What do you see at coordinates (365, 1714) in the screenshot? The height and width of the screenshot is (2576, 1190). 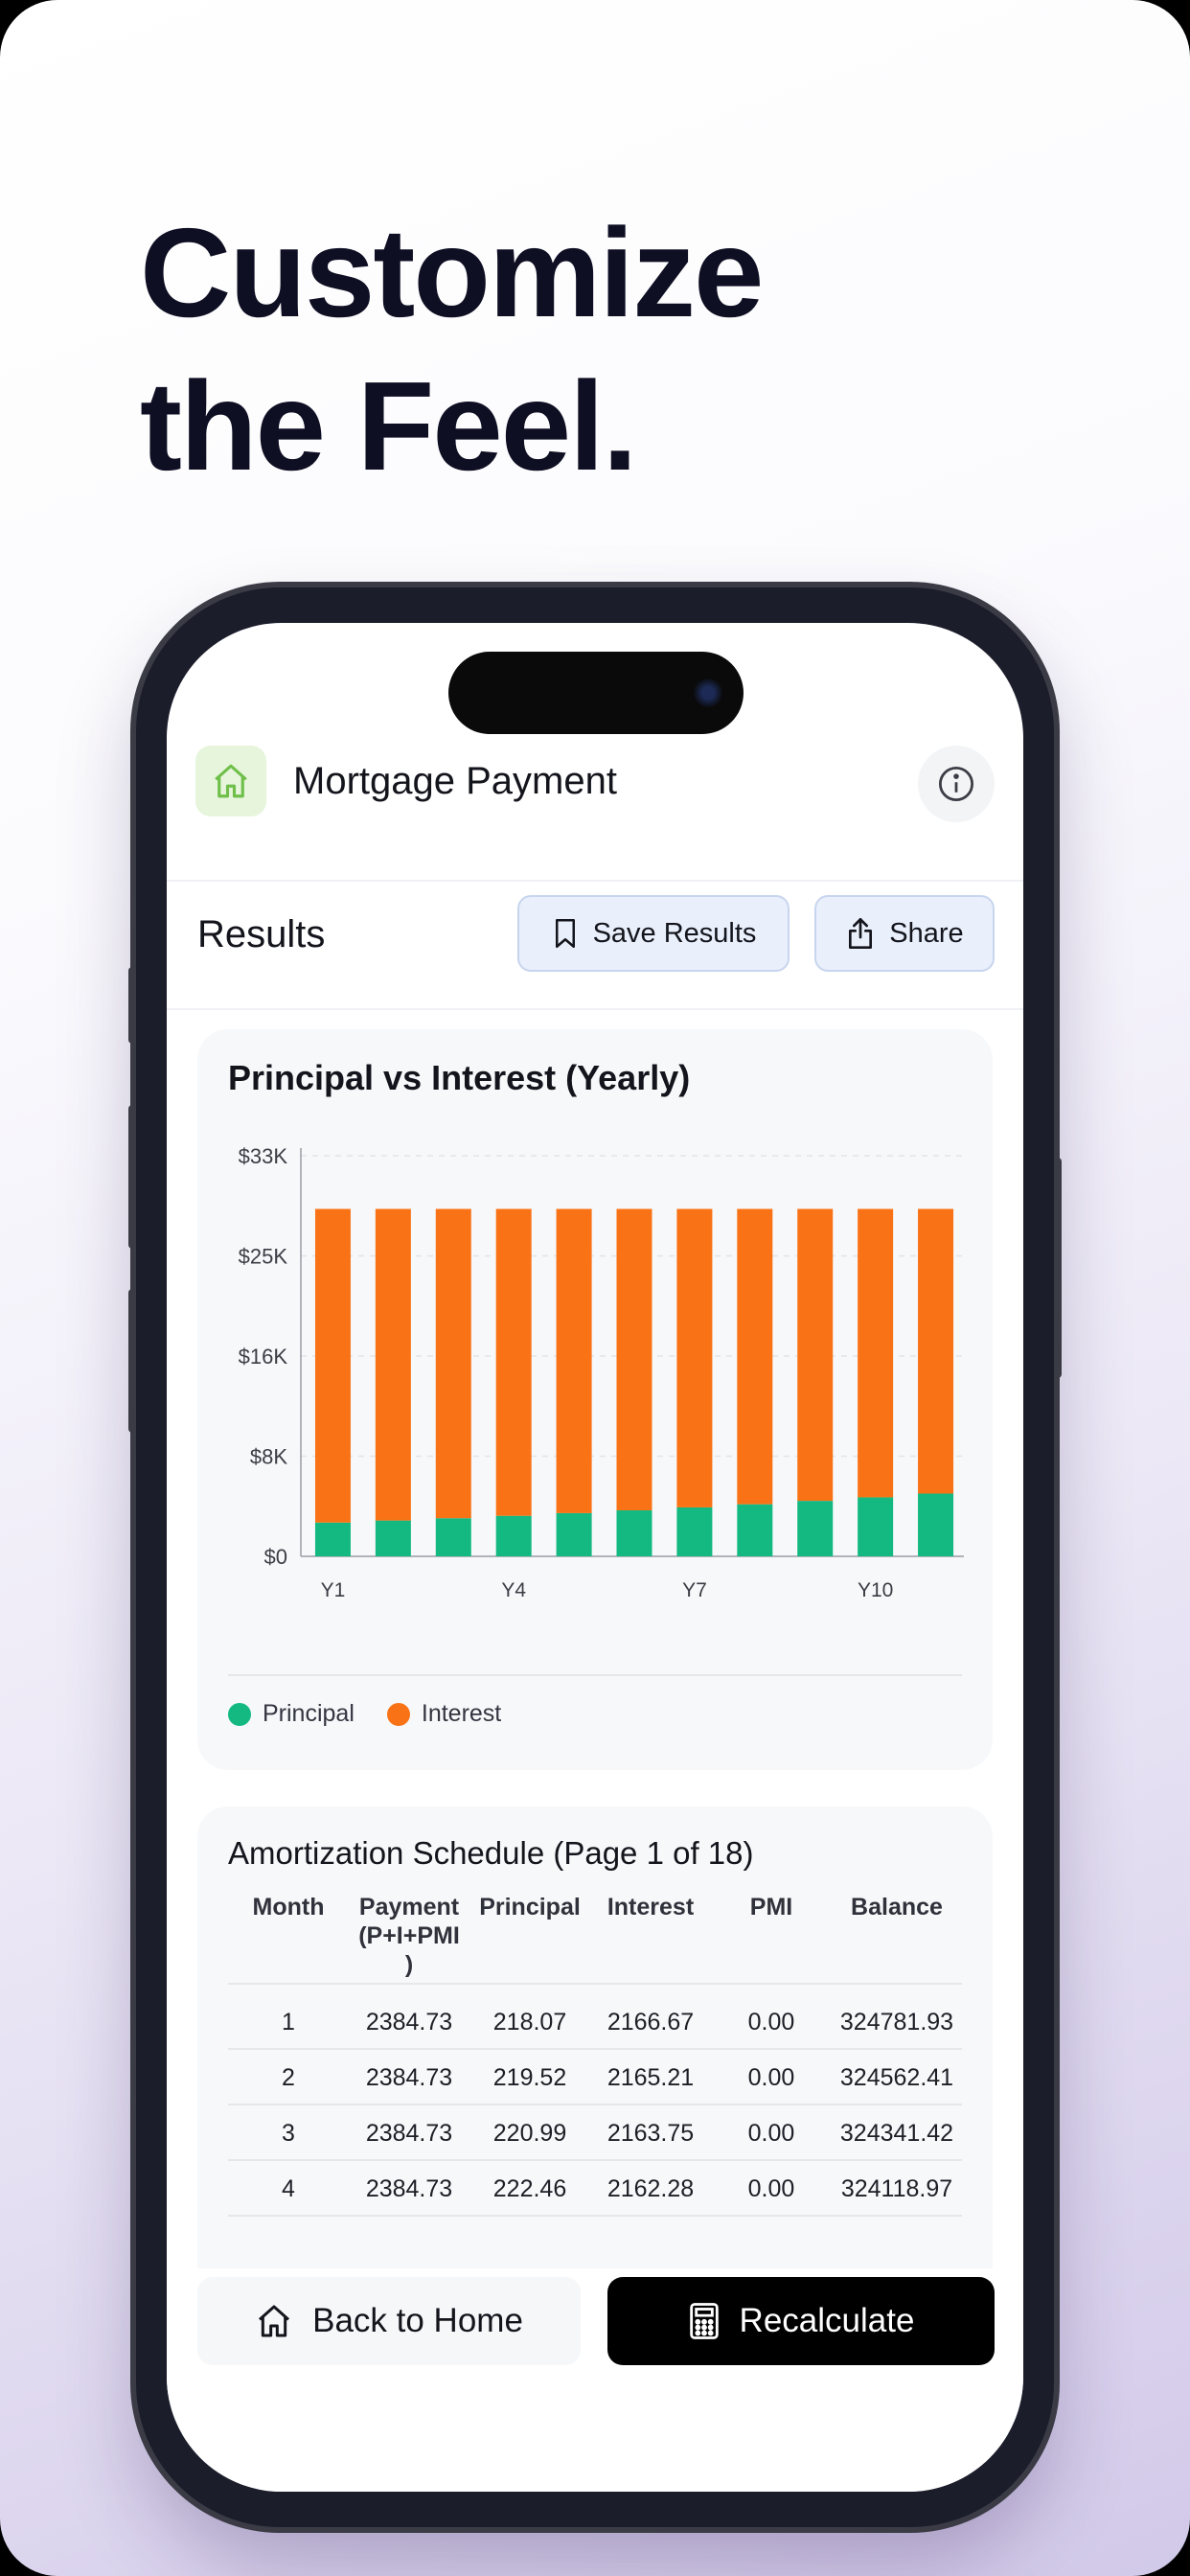 I see `chart-legend: Principal Interest` at bounding box center [365, 1714].